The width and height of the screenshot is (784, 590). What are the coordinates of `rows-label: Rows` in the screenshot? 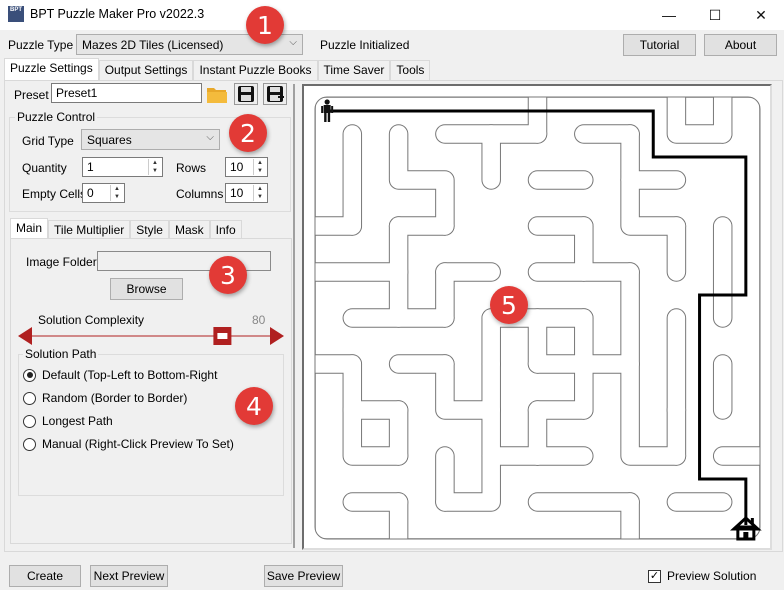 It's located at (191, 168).